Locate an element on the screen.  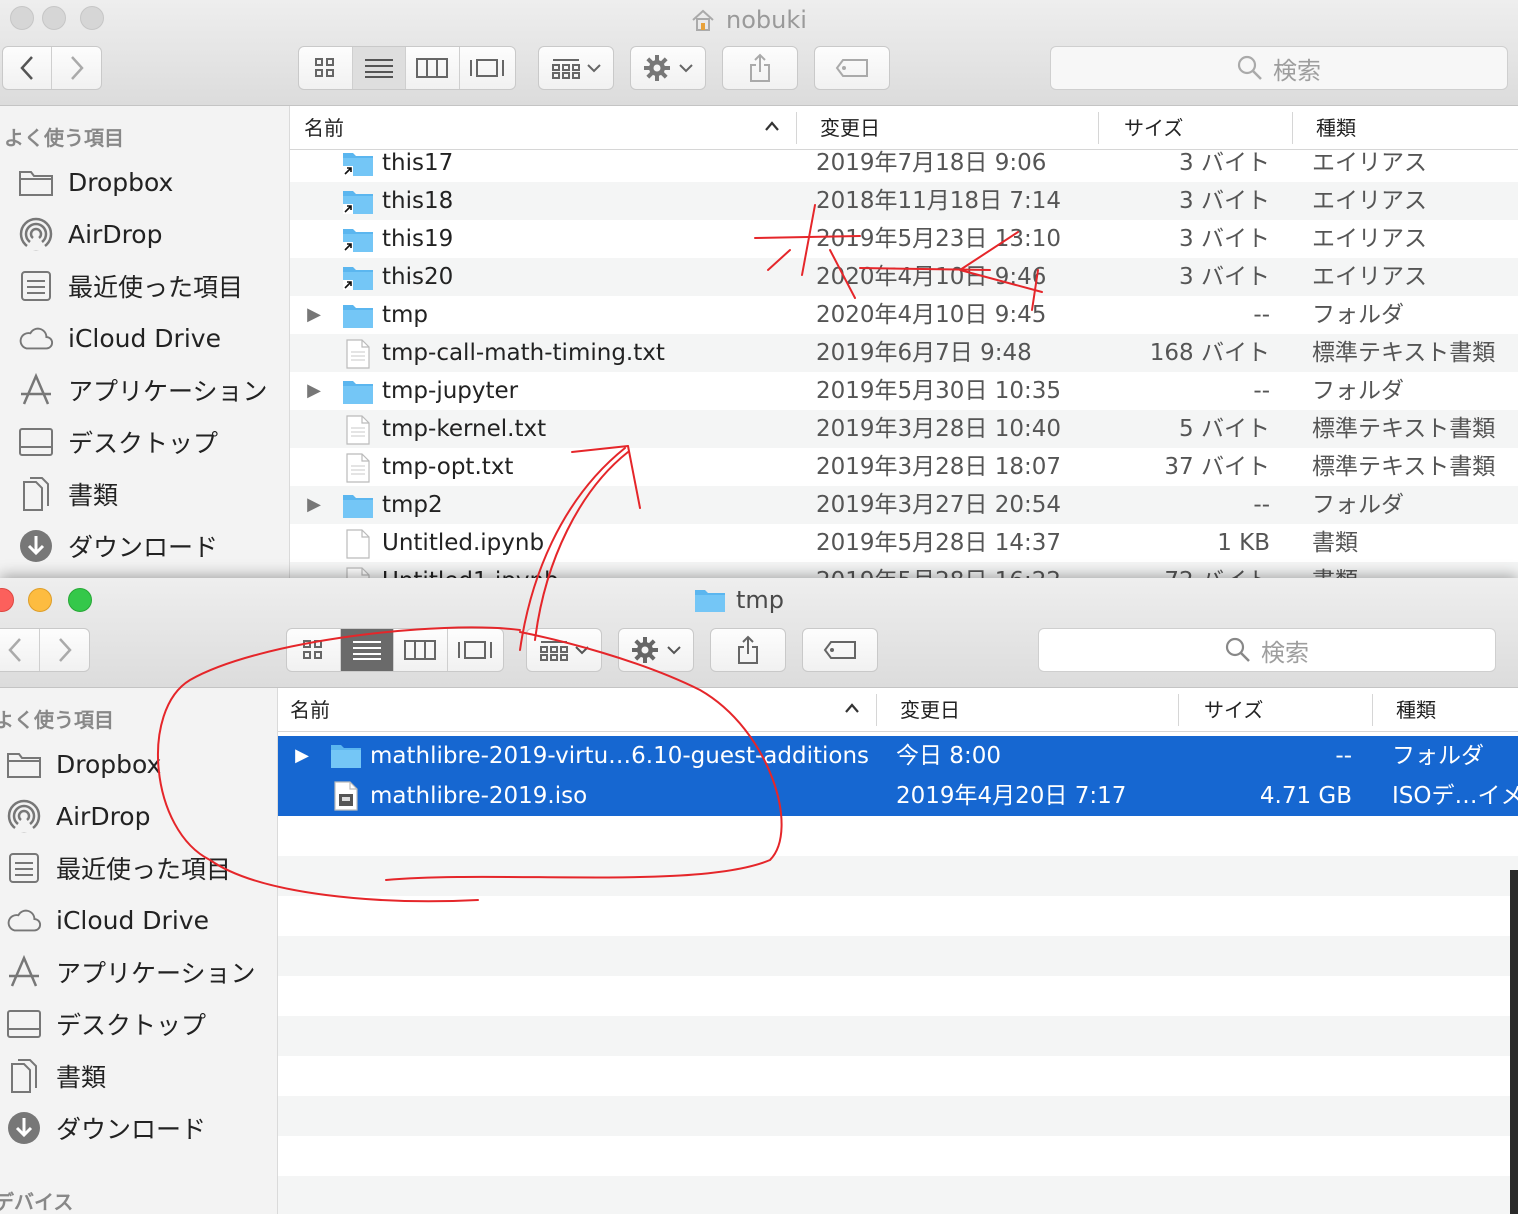
document-icon is located at coordinates (358, 468).